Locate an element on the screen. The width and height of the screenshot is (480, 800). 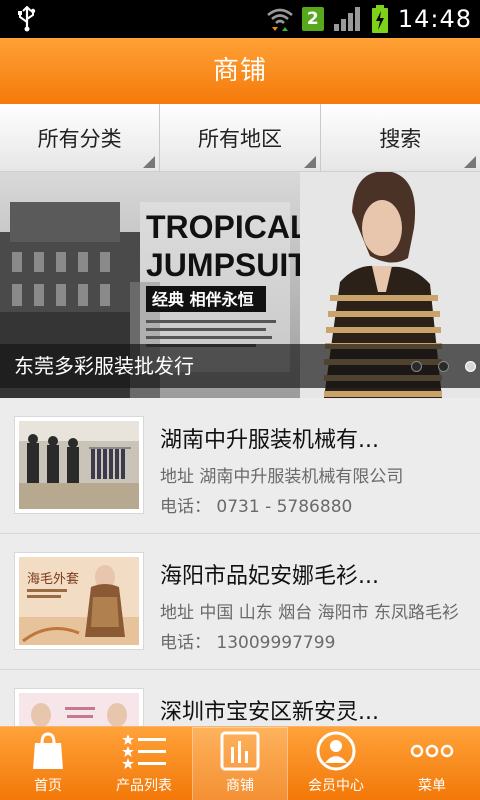
carousel-indicators is located at coordinates (443, 366).